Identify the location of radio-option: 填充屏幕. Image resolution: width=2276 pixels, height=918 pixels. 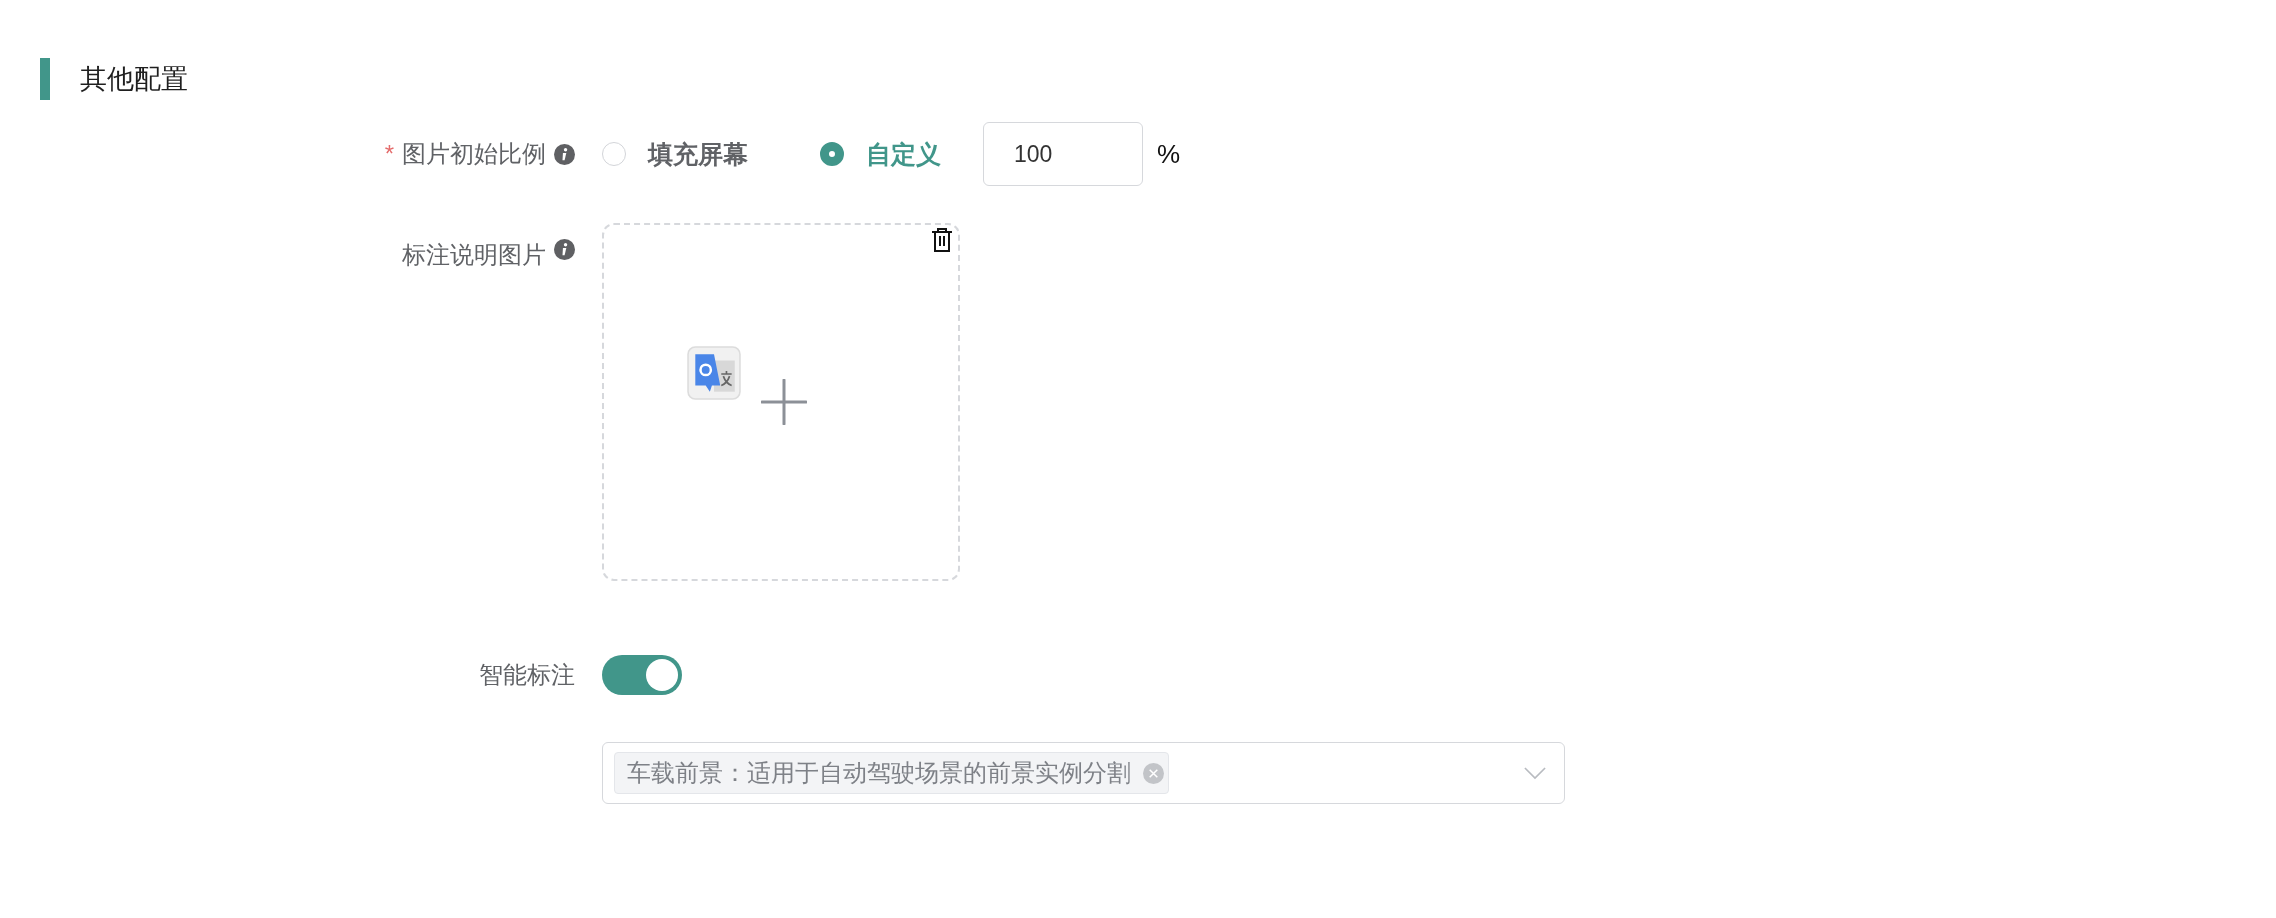
(675, 154).